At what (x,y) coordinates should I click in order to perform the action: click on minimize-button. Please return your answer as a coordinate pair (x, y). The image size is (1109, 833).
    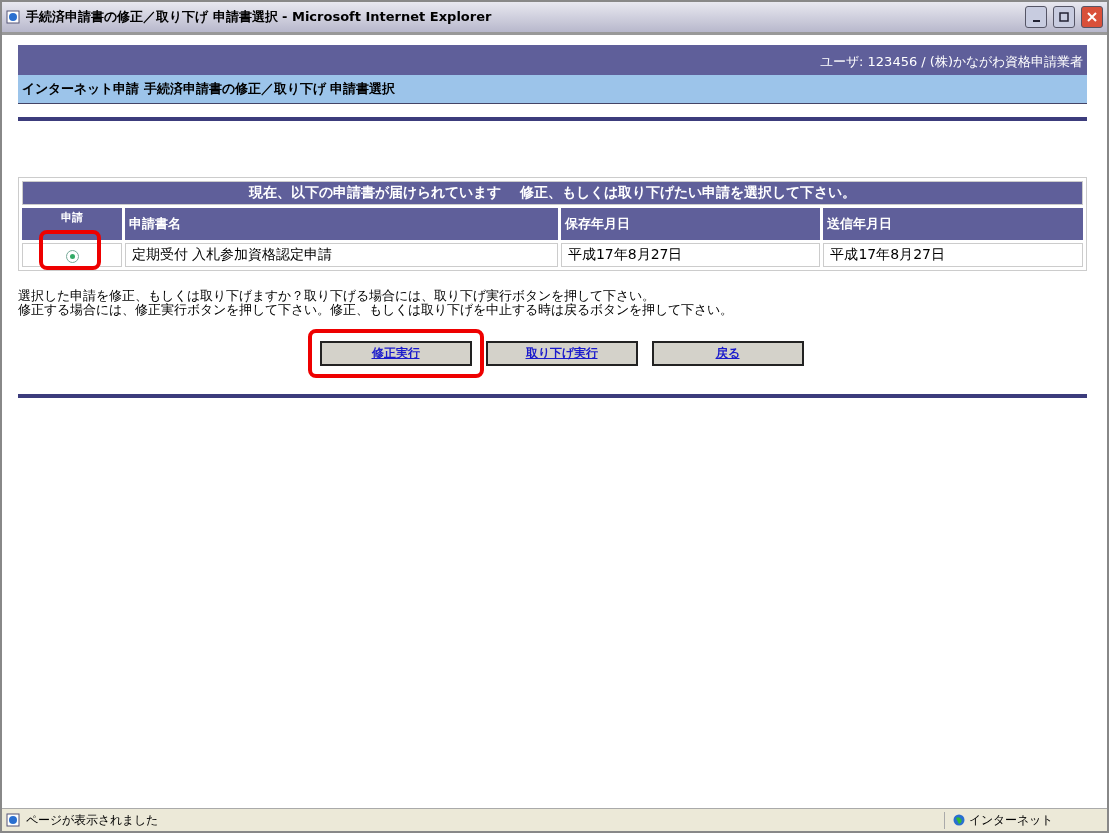
    Looking at the image, I should click on (1036, 17).